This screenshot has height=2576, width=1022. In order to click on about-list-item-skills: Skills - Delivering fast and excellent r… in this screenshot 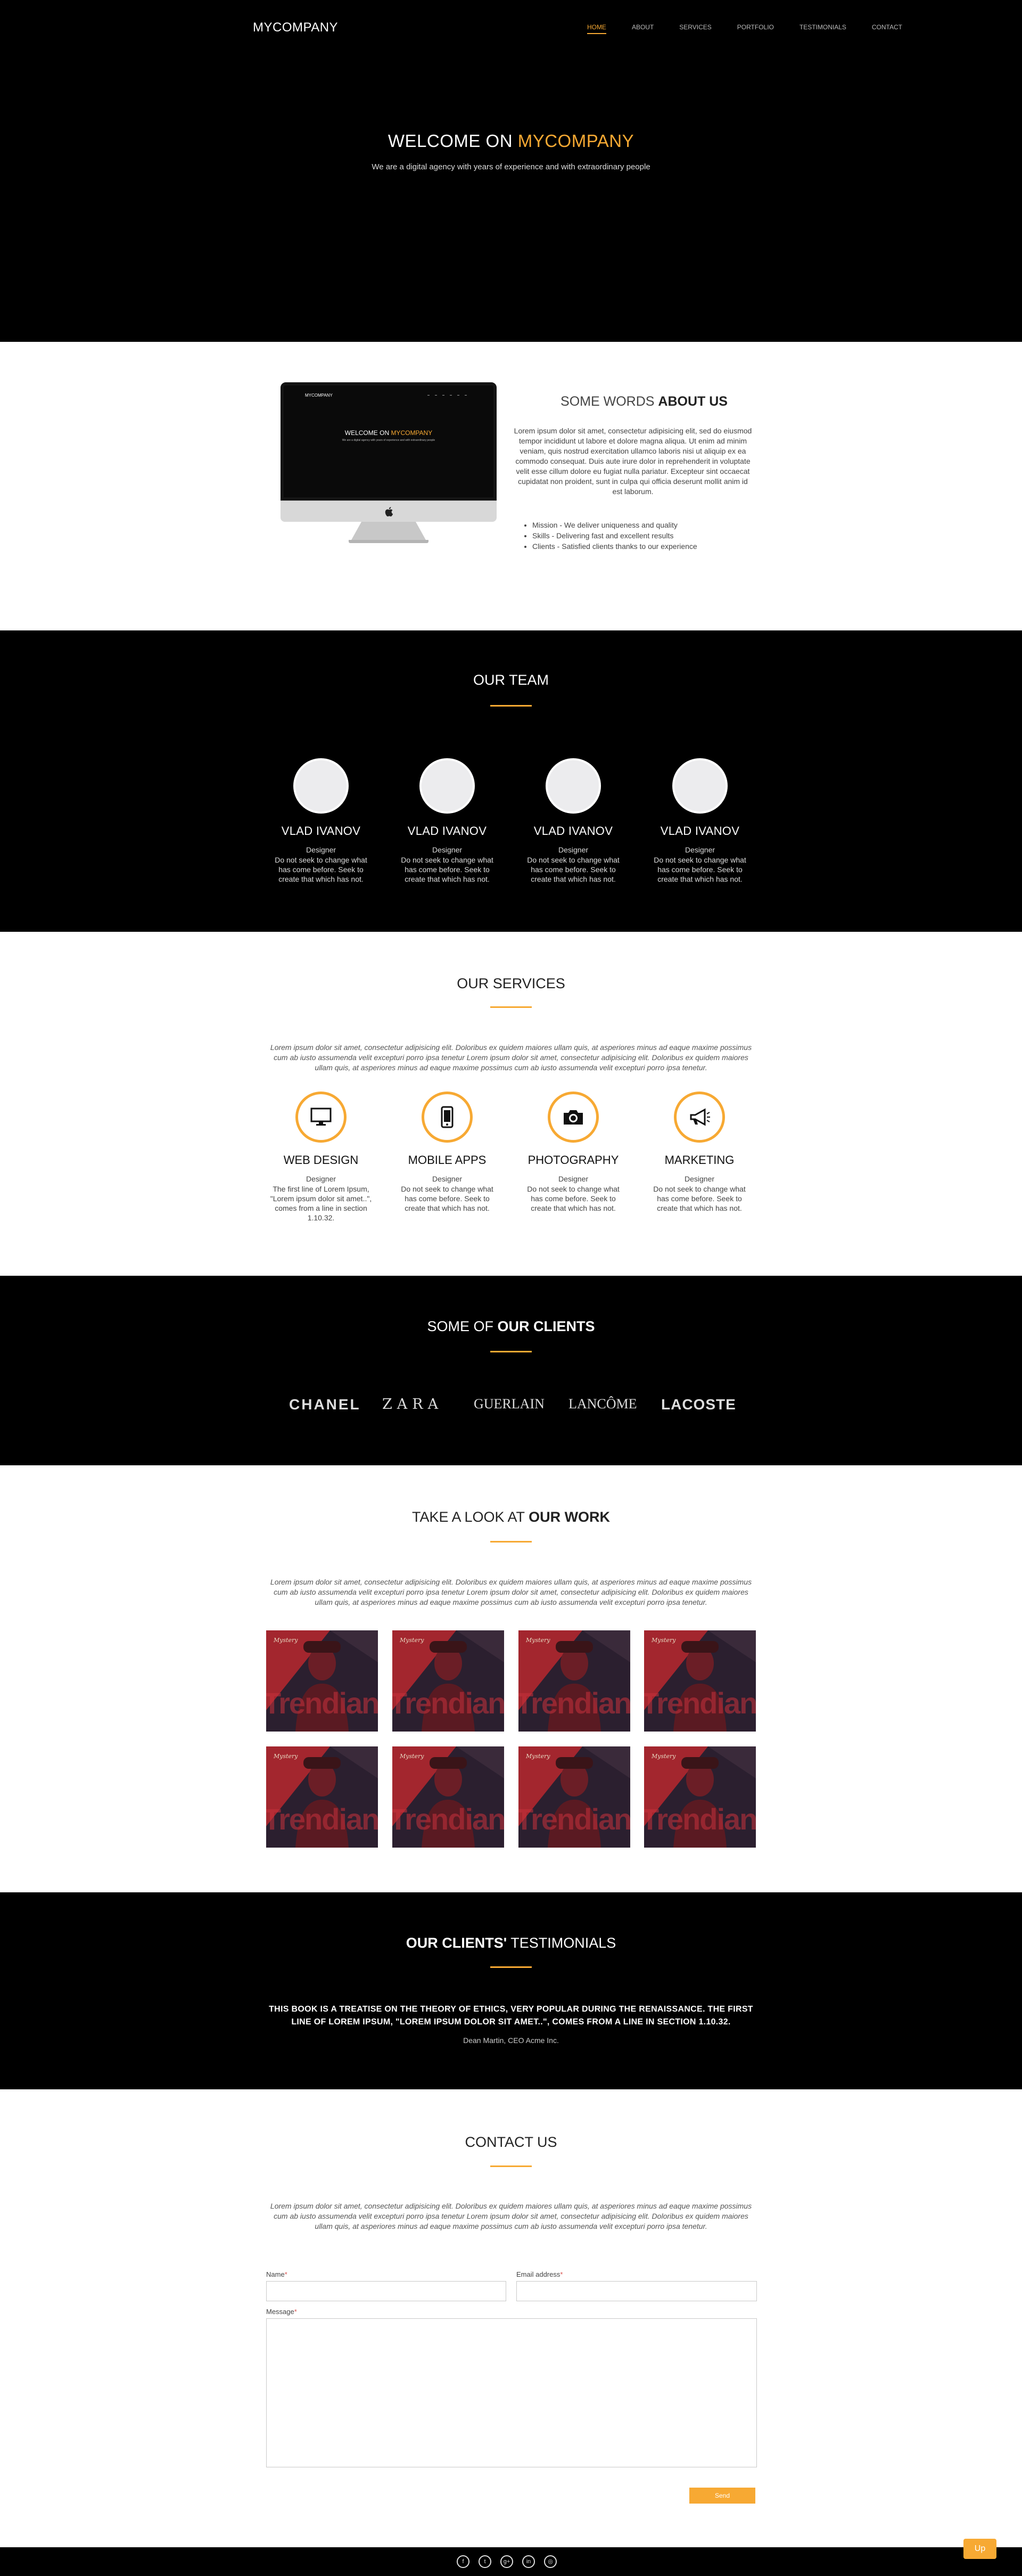, I will do `click(649, 535)`.